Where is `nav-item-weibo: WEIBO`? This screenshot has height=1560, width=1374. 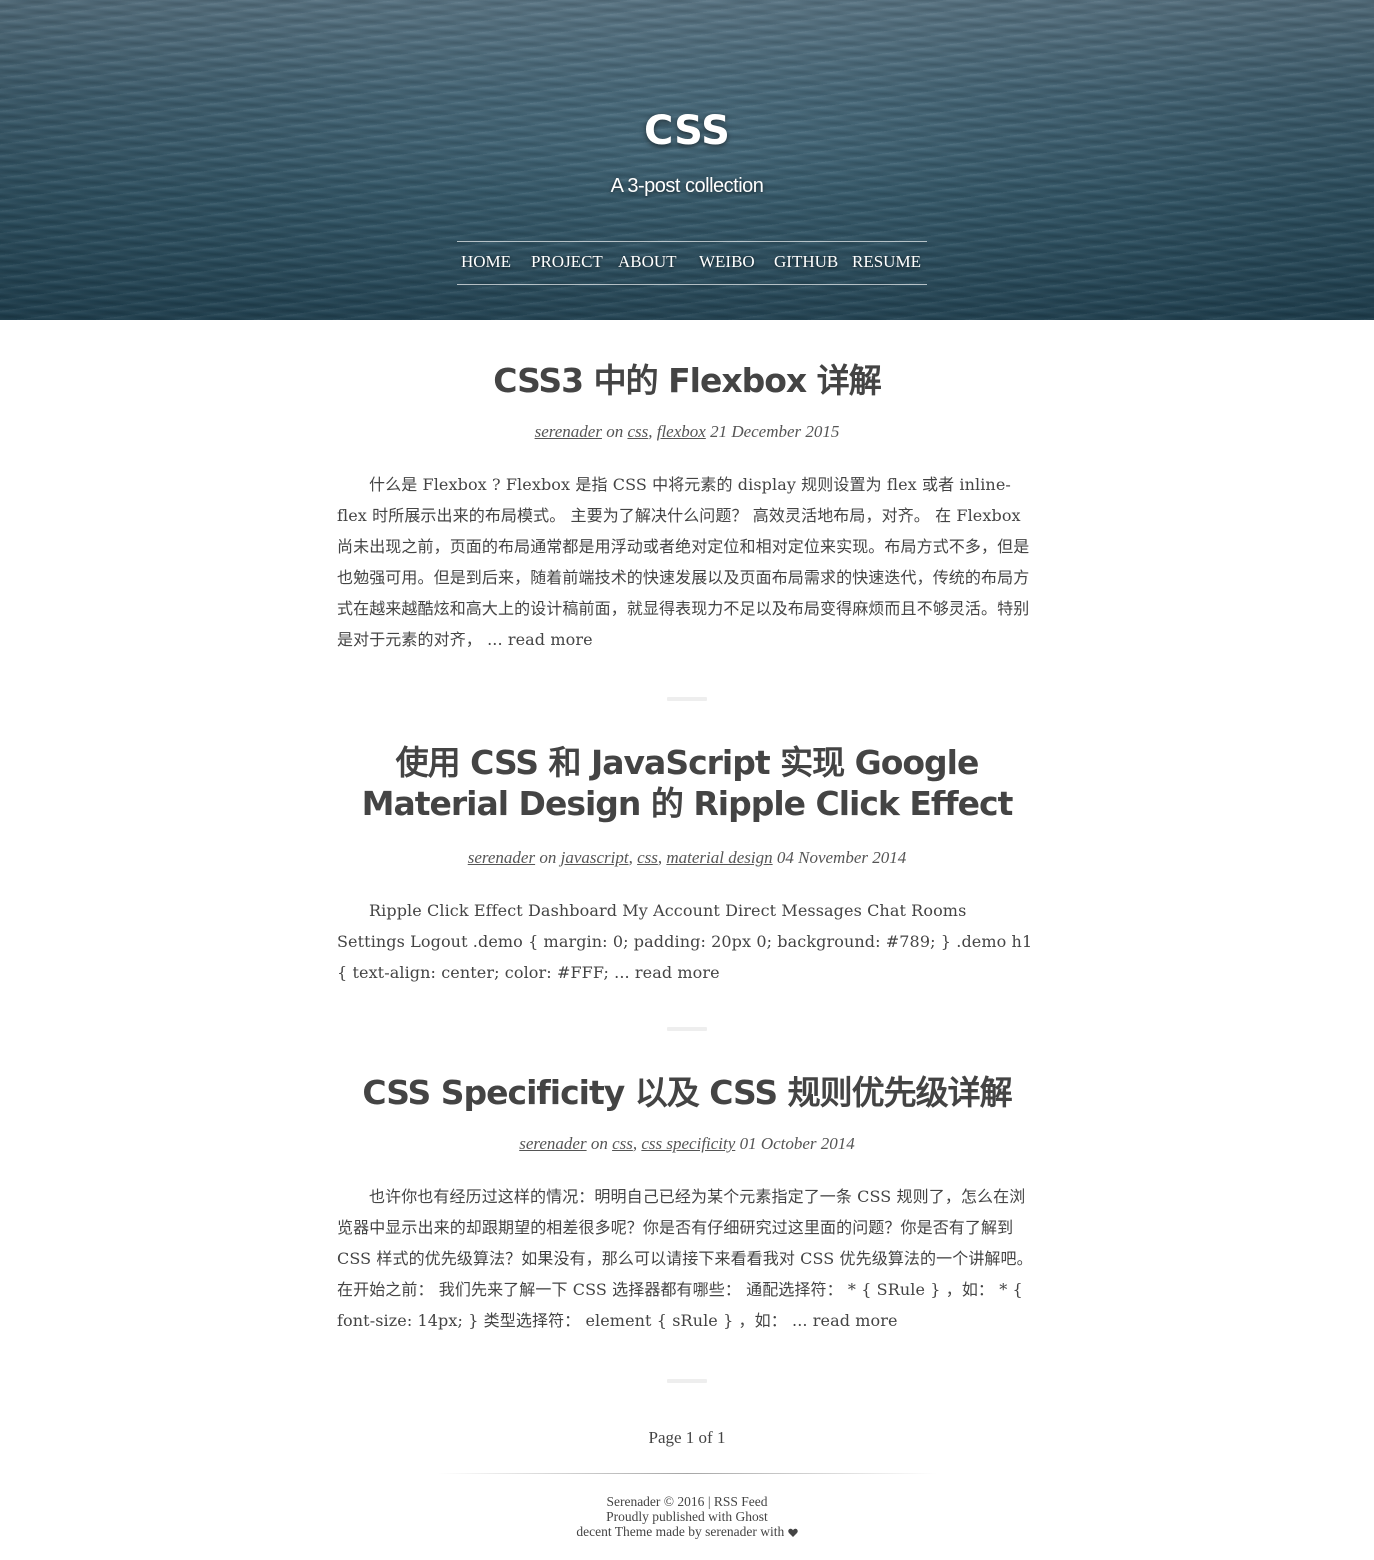 nav-item-weibo: WEIBO is located at coordinates (727, 262).